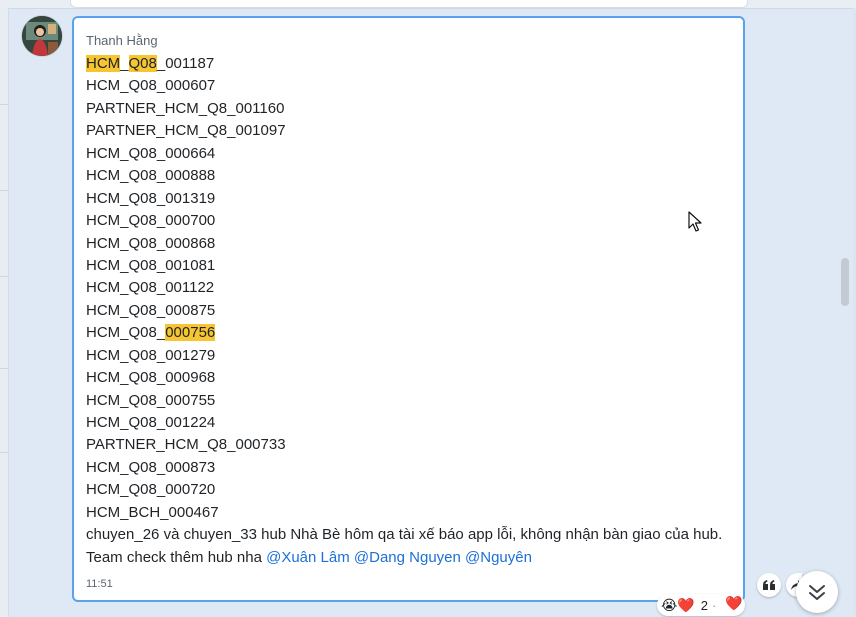 This screenshot has width=856, height=617. I want to click on search-highlight: HCM, so click(103, 63).